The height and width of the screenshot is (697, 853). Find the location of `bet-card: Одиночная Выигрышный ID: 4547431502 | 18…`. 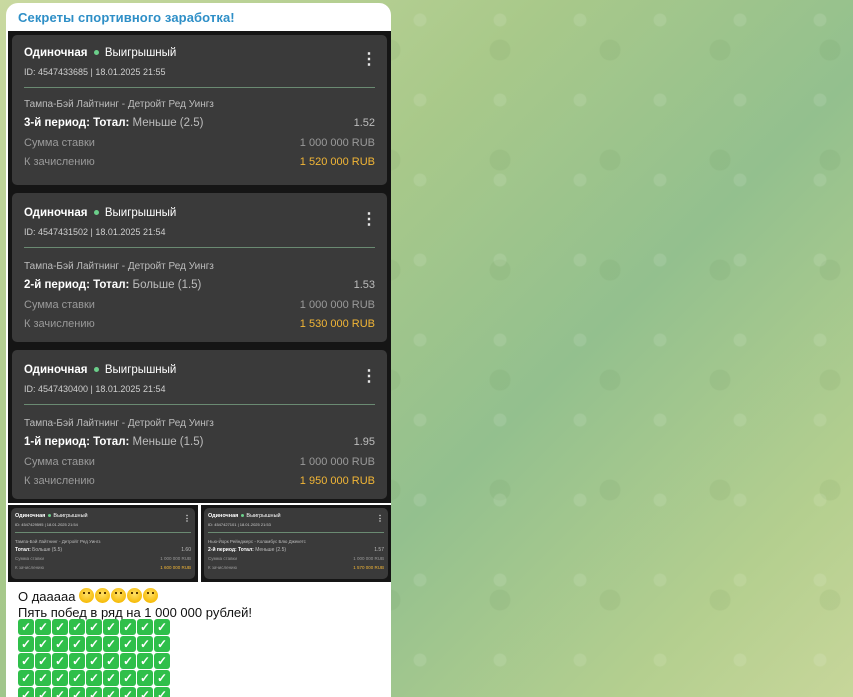

bet-card: Одиночная Выигрышный ID: 4547431502 | 18… is located at coordinates (199, 267).